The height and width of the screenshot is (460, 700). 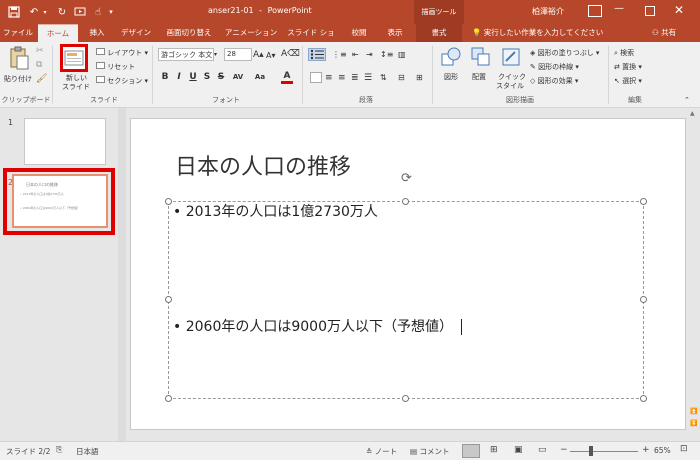 I want to click on columns-icon: ▥, so click(x=402, y=54).